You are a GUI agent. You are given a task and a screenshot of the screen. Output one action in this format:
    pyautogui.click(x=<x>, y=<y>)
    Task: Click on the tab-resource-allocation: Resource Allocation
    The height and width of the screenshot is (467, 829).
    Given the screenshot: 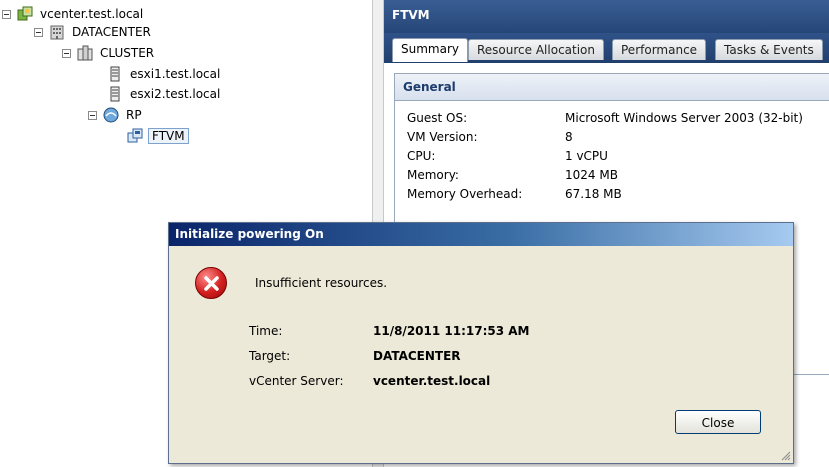 What is the action you would take?
    pyautogui.click(x=536, y=49)
    